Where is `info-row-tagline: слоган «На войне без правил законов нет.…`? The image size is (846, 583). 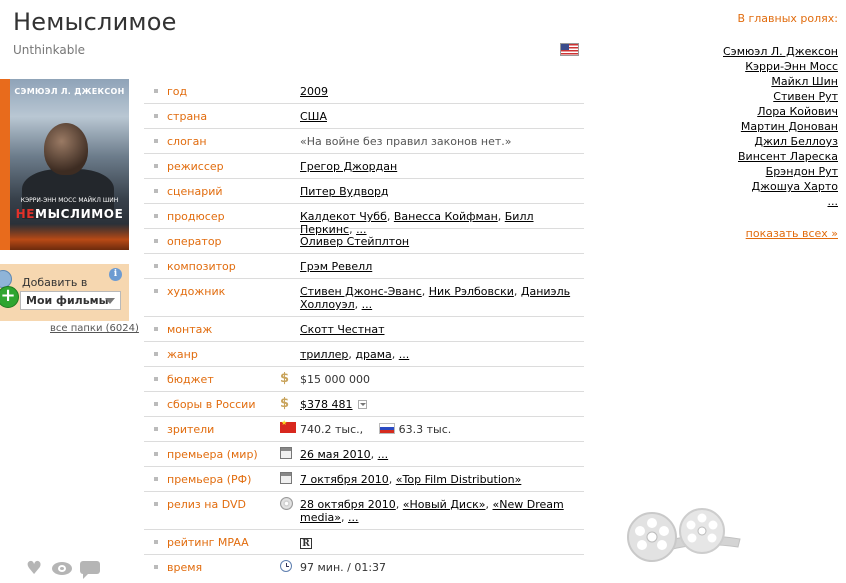 info-row-tagline: слоган «На войне без правил законов нет.… is located at coordinates (364, 141).